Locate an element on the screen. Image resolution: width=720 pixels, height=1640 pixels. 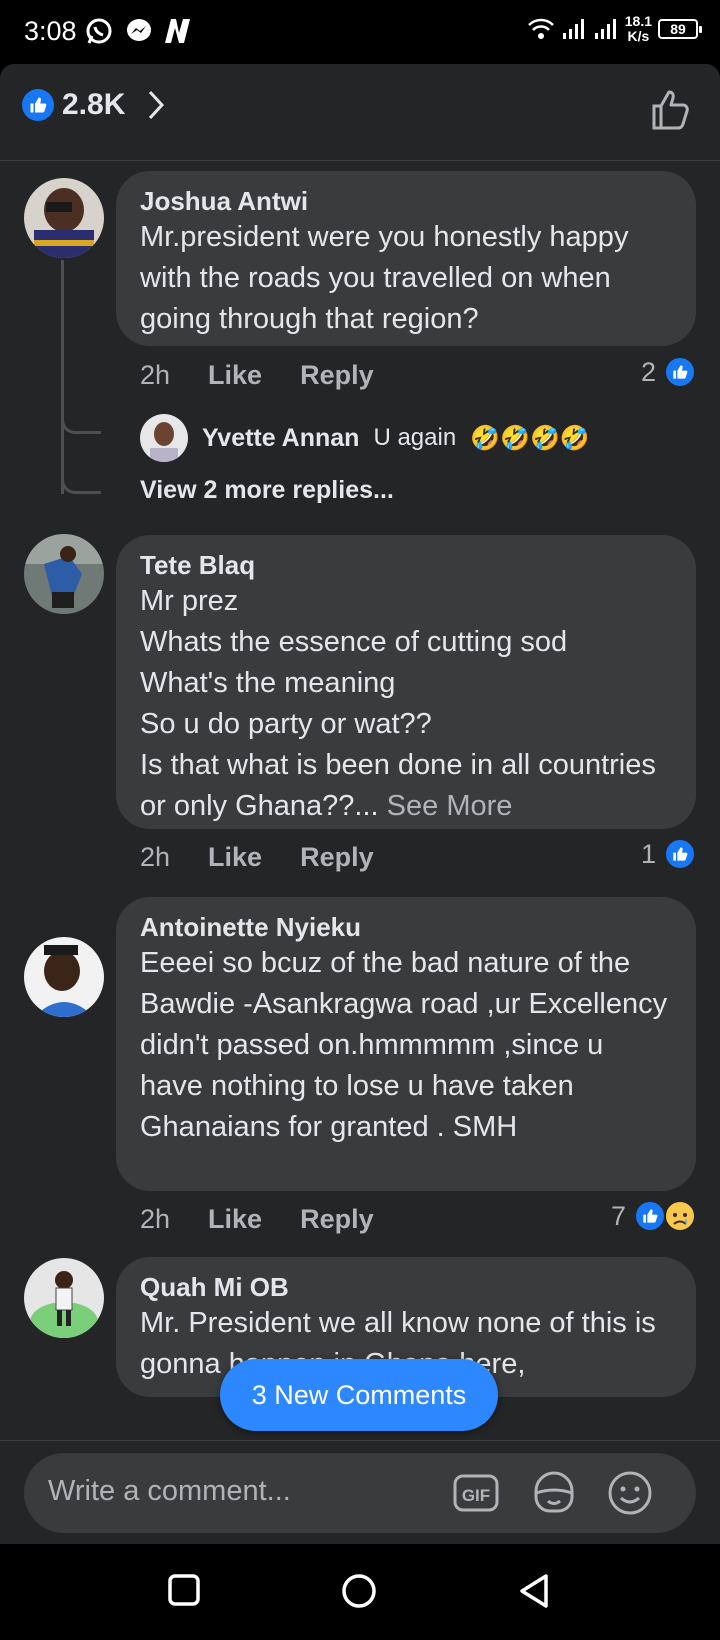
network-speed: 18.1 K/s is located at coordinates (638, 28).